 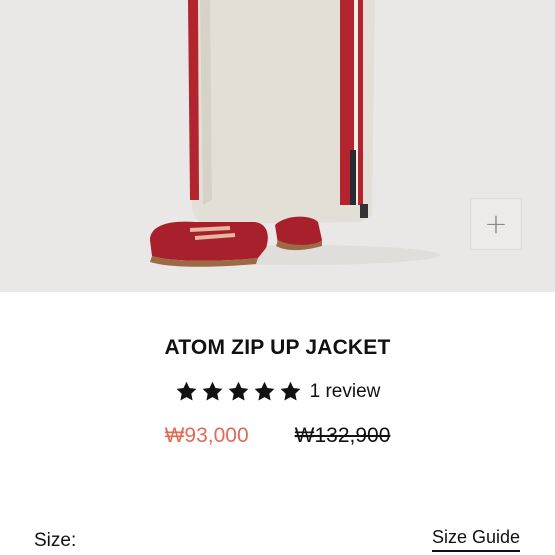 I want to click on zoom-button: +, so click(x=496, y=224).